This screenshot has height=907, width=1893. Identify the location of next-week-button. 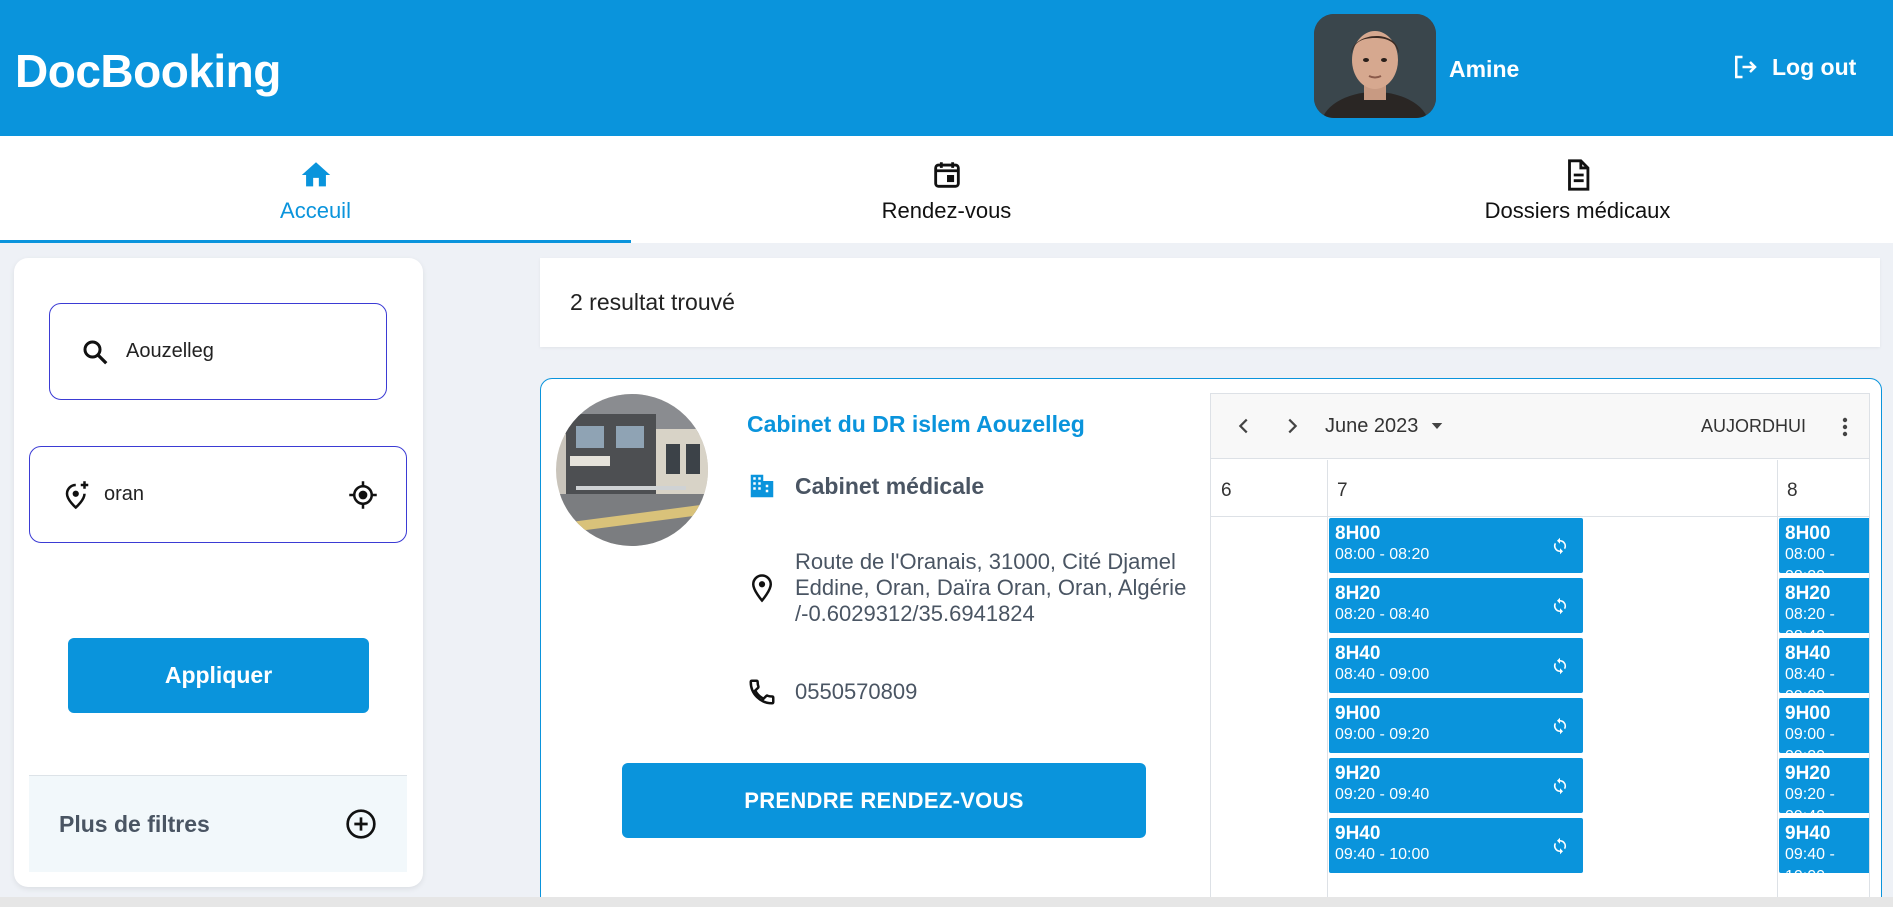
(1292, 426).